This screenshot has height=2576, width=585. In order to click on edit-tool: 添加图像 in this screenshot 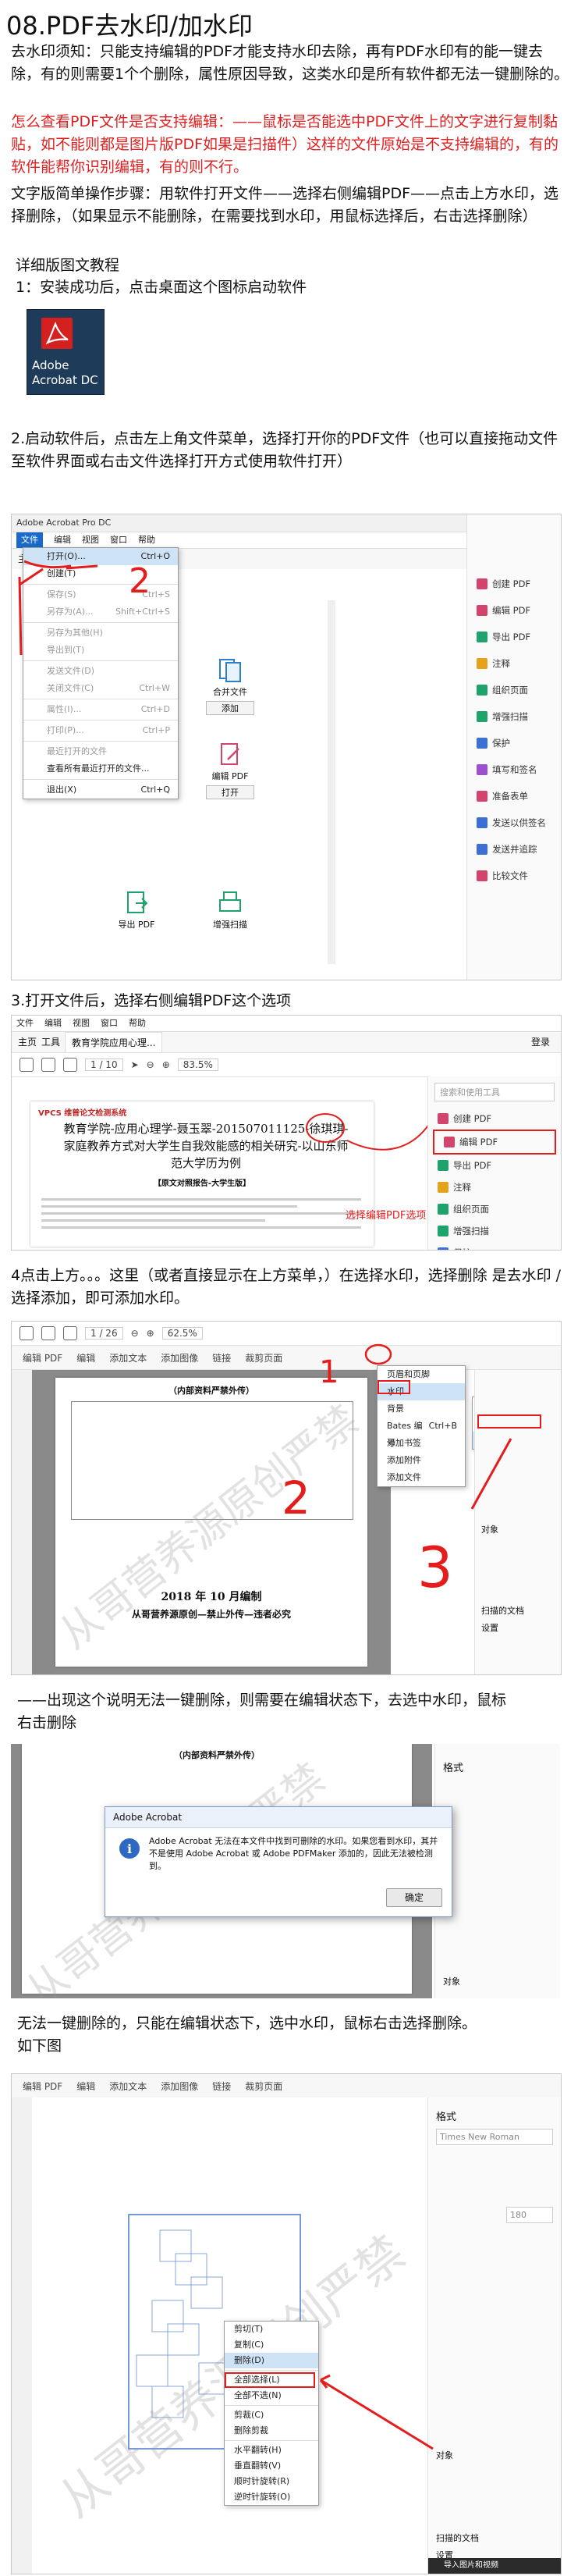, I will do `click(179, 1357)`.